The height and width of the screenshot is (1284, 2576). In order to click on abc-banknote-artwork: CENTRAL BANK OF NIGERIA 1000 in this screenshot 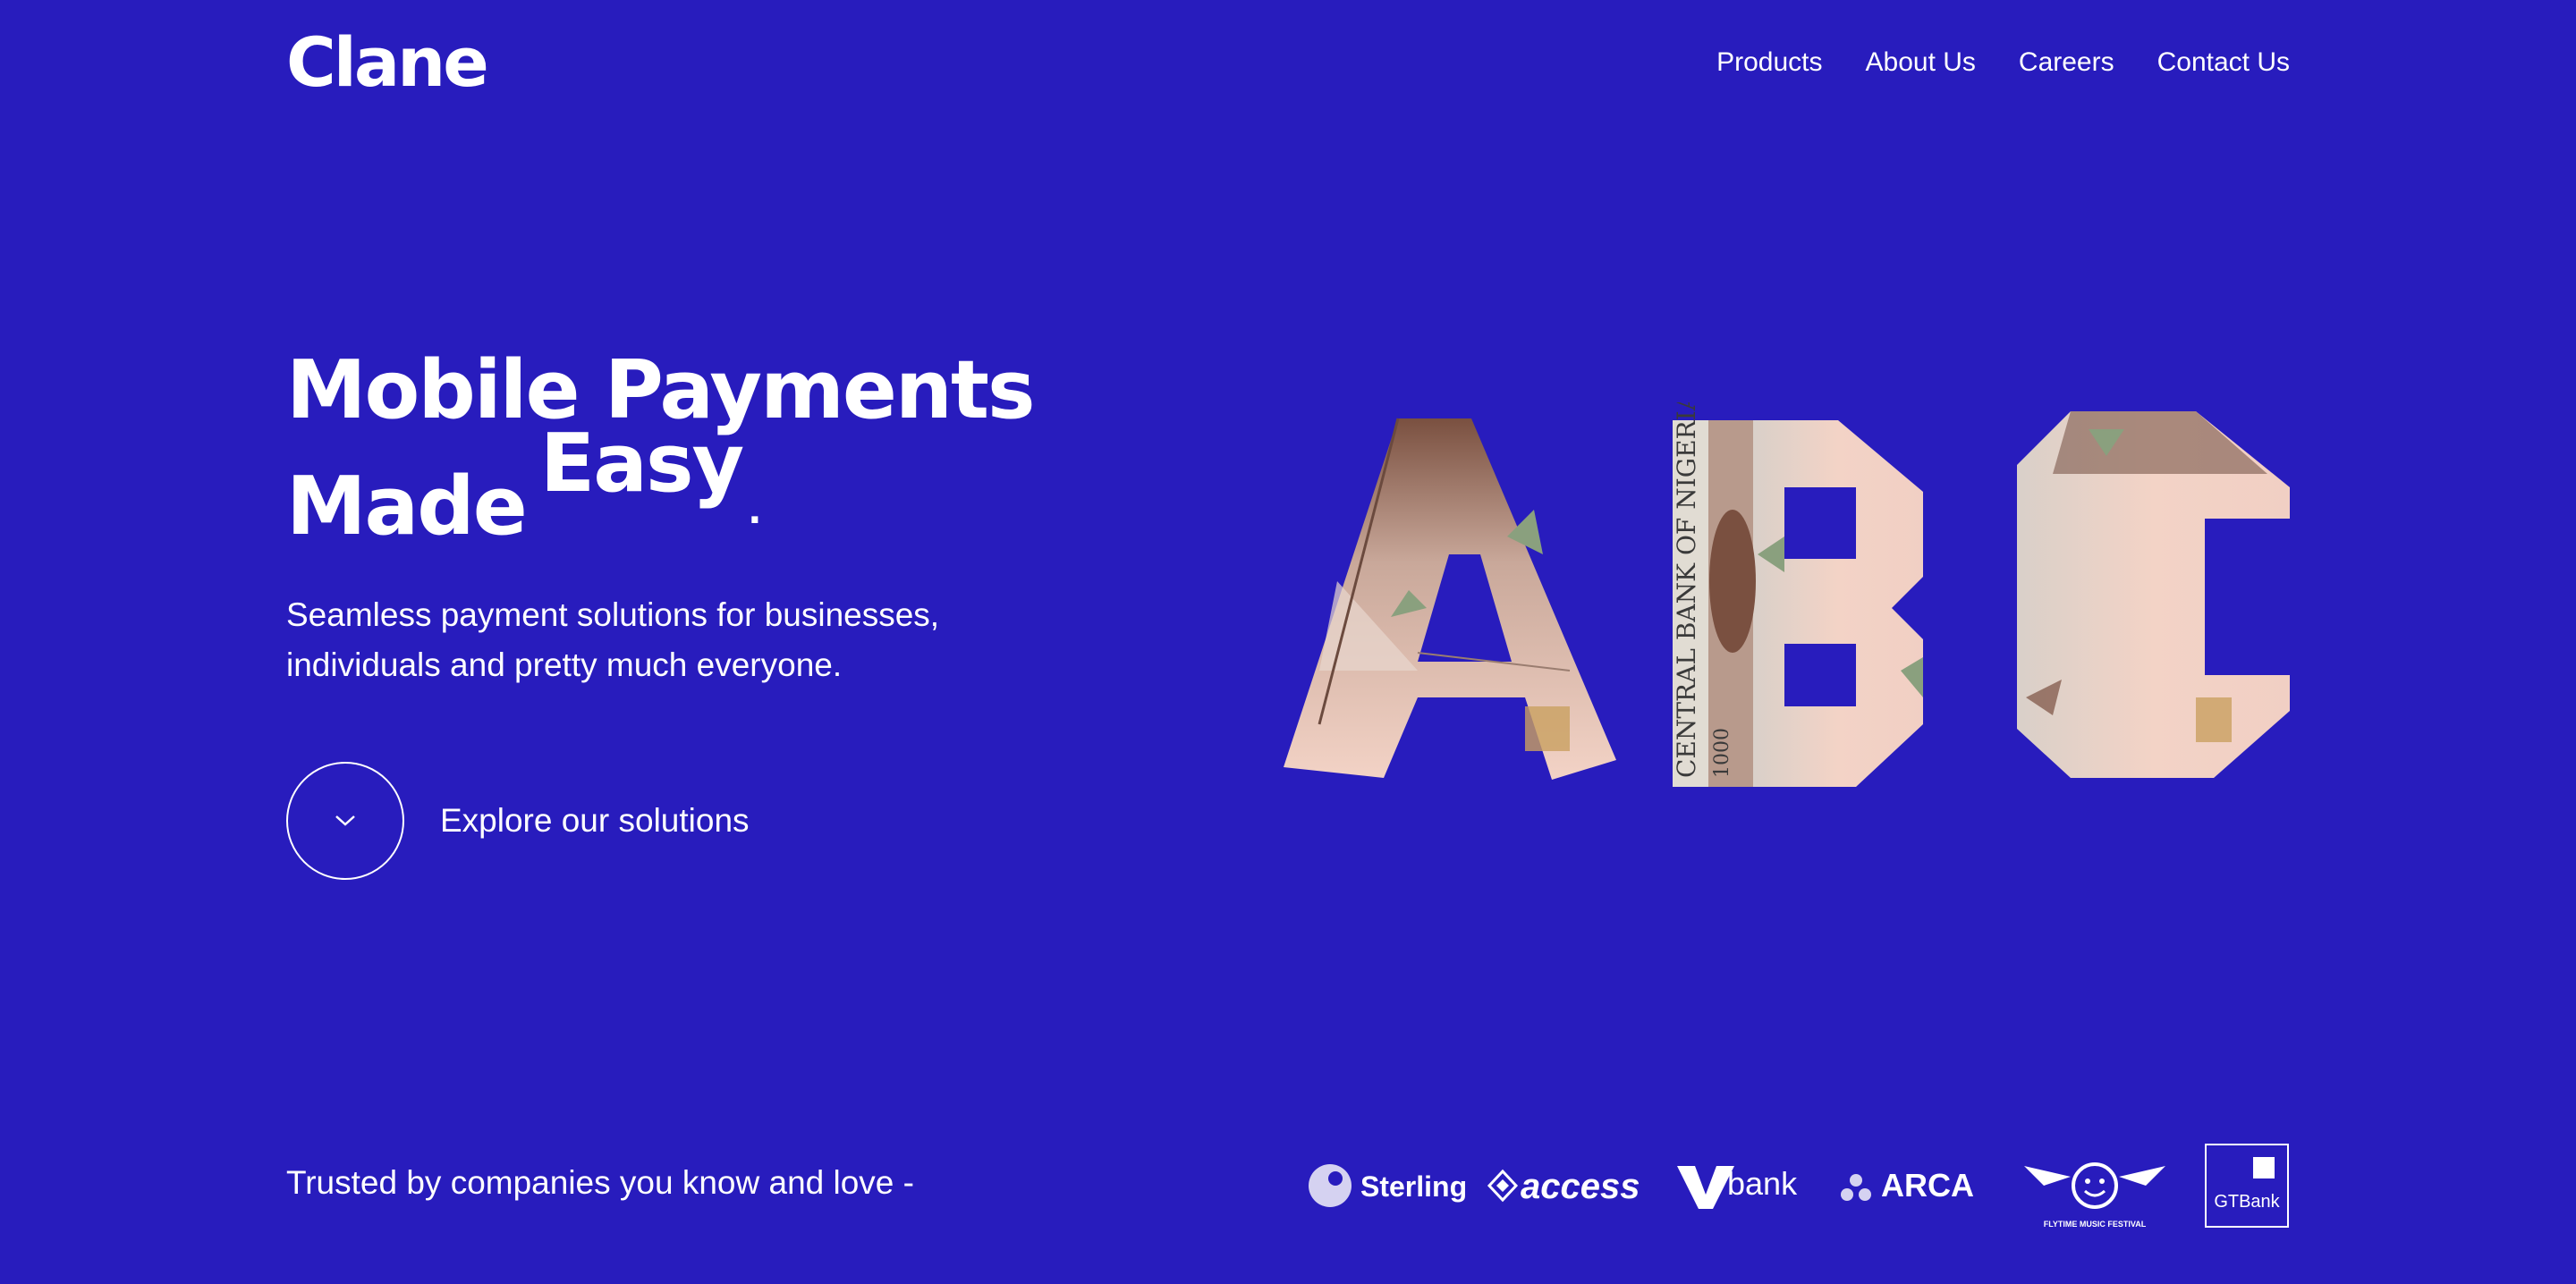, I will do `click(1787, 594)`.